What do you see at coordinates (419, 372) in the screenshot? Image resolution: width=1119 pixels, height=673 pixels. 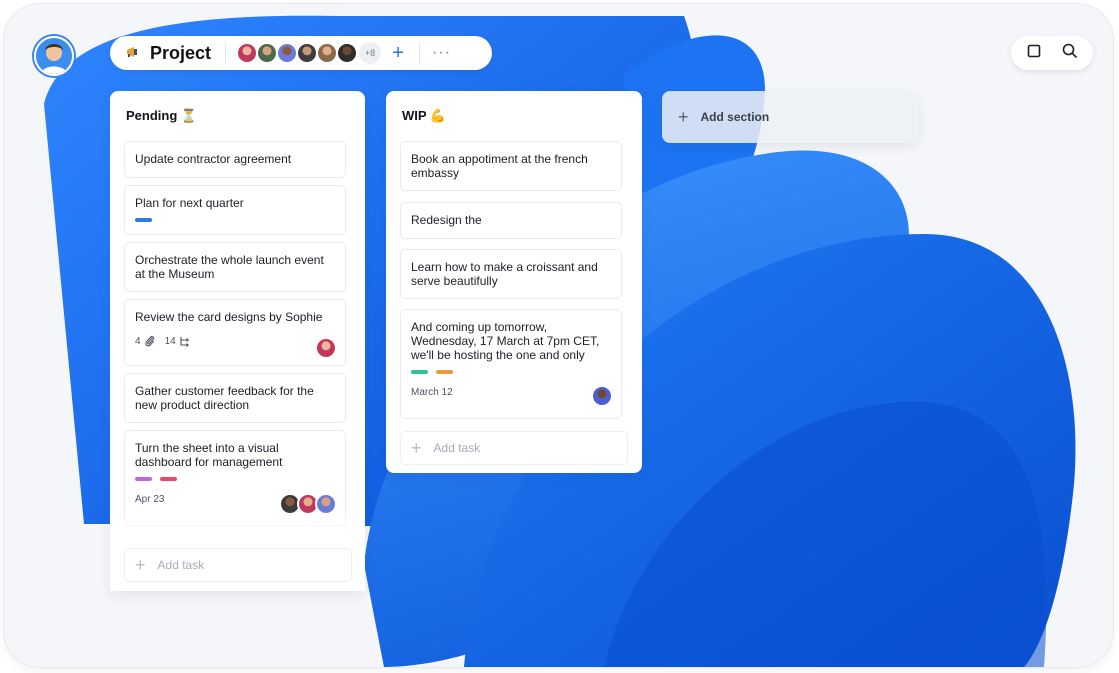 I see `tag-green` at bounding box center [419, 372].